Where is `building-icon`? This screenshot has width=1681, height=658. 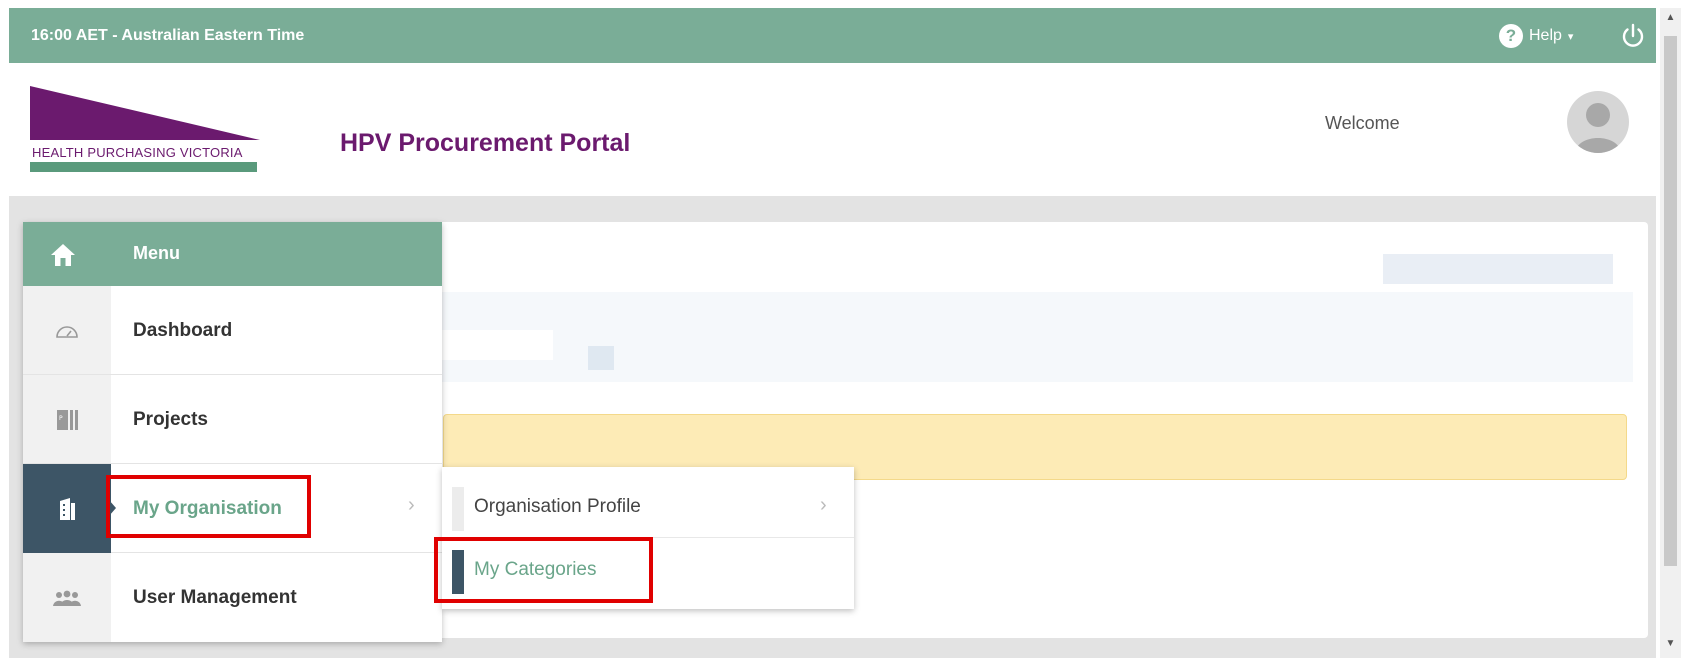 building-icon is located at coordinates (67, 508).